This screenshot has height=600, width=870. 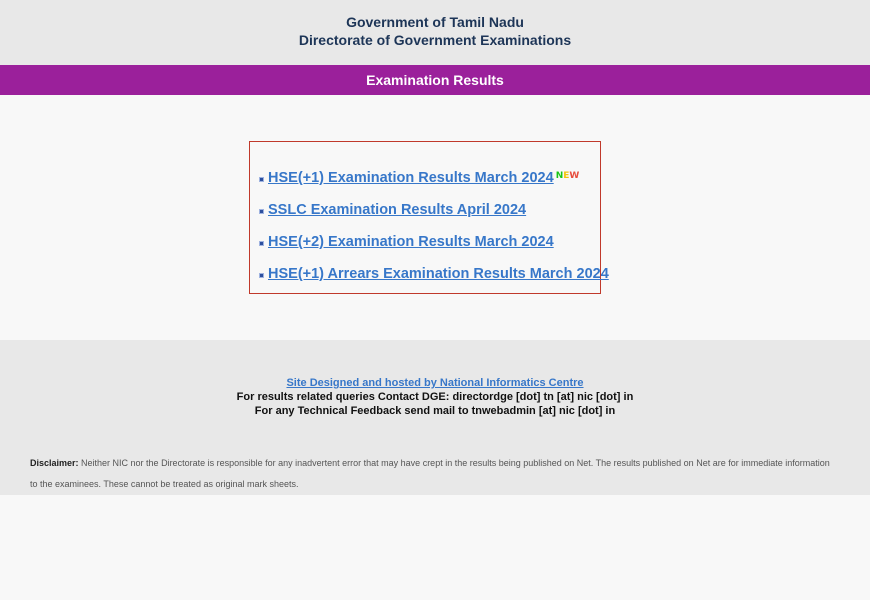 I want to click on section-title-bar: Examination Results, so click(x=435, y=80).